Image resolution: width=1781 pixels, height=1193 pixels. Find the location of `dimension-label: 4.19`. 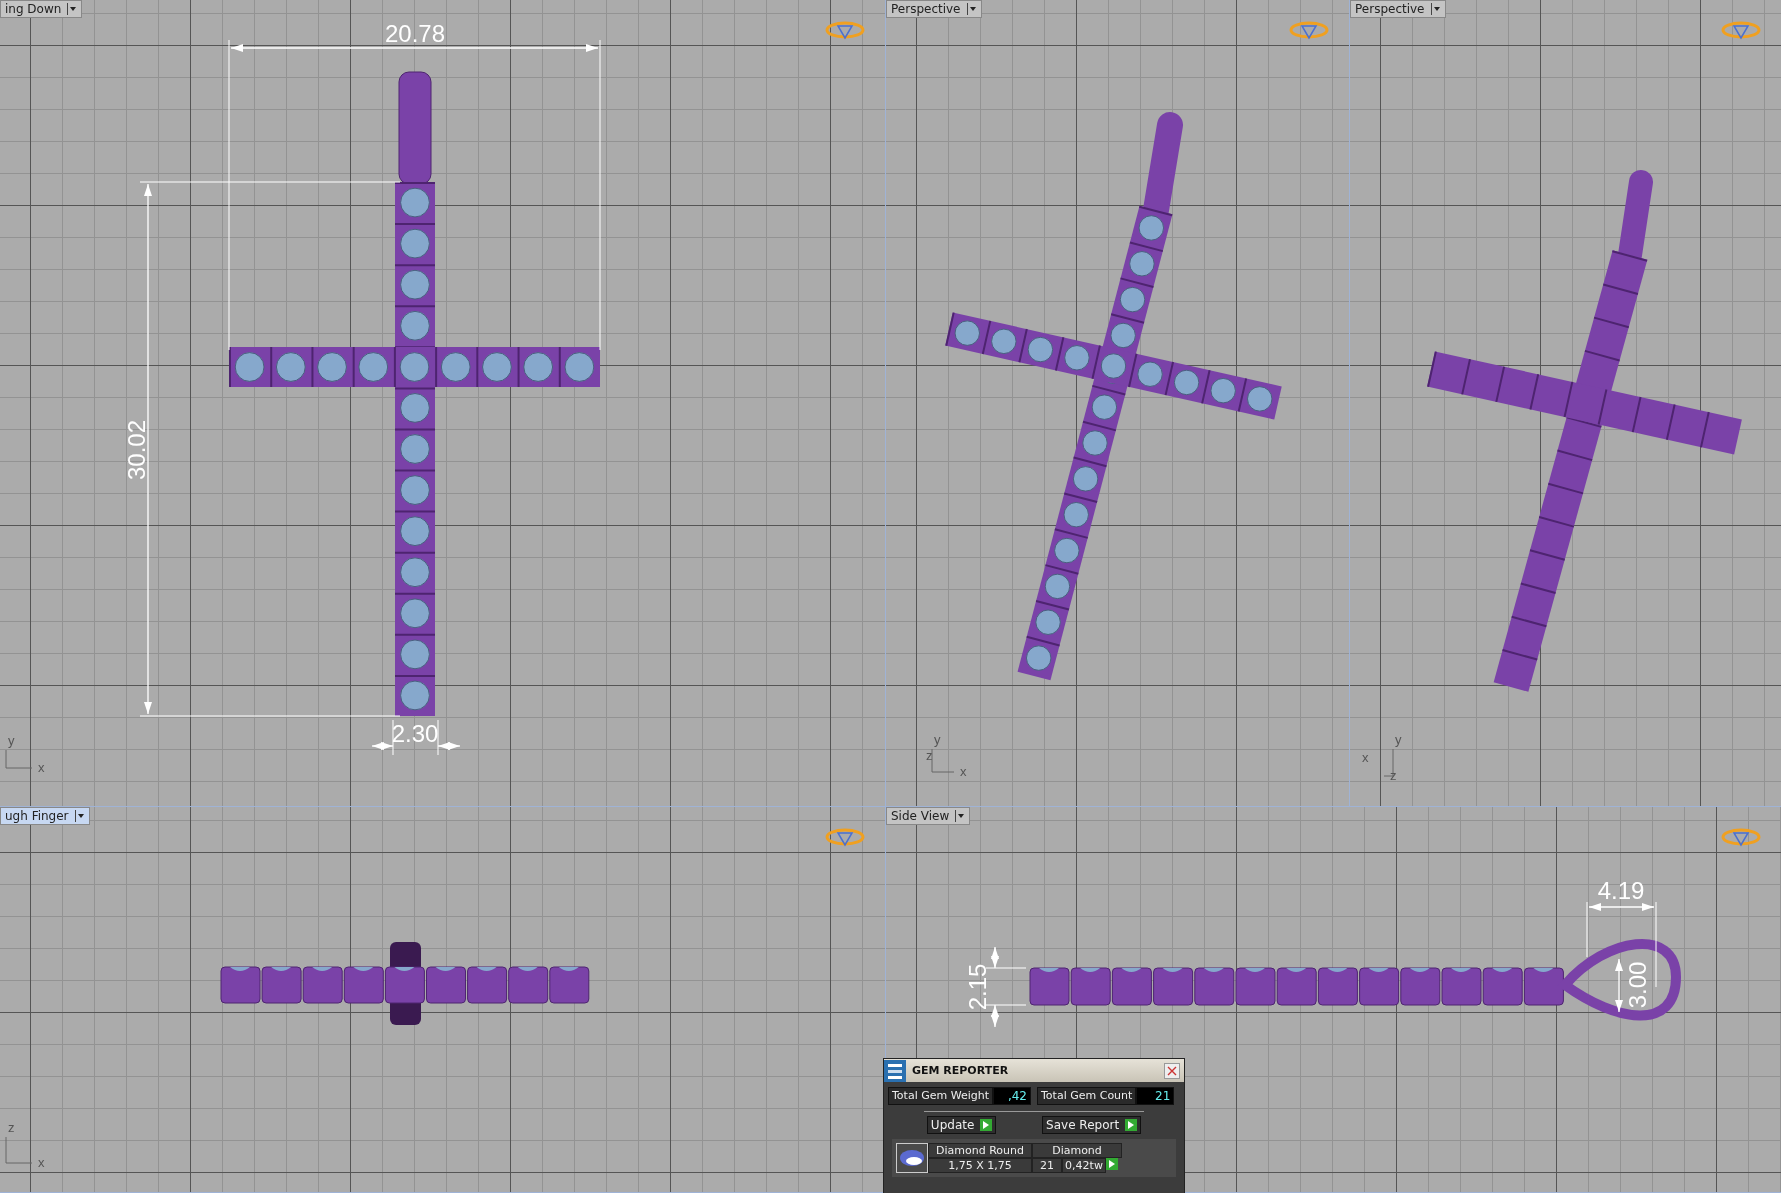

dimension-label: 4.19 is located at coordinates (1621, 890).